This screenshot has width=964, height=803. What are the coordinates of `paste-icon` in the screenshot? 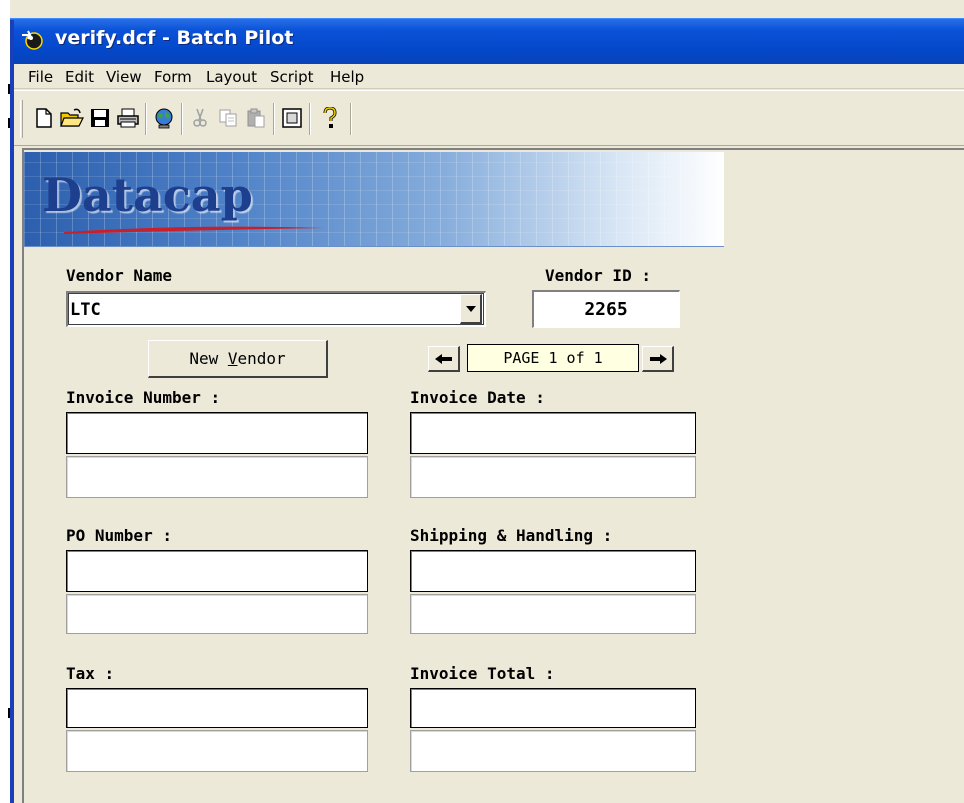 It's located at (256, 118).